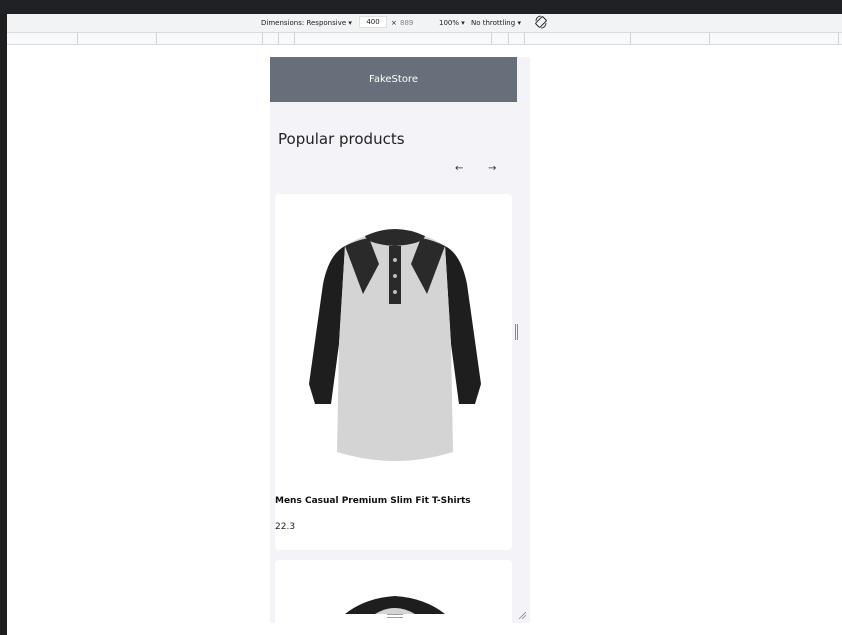  What do you see at coordinates (541, 23) in the screenshot?
I see `rotate-icon` at bounding box center [541, 23].